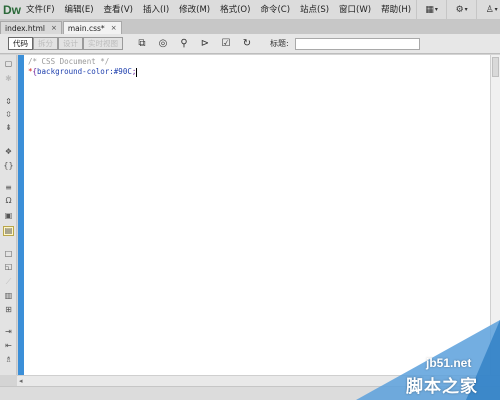 The image size is (500, 400). I want to click on collapse-tag-icon: ⇕, so click(8, 102).